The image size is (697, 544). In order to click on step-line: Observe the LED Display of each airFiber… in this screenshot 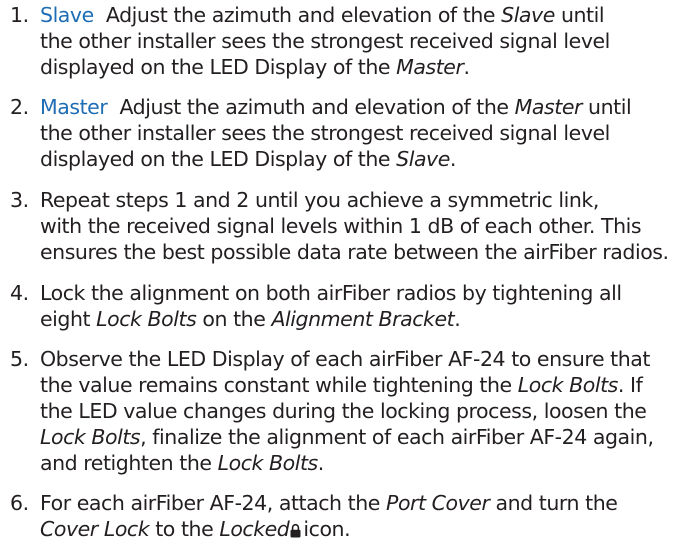, I will do `click(367, 359)`.